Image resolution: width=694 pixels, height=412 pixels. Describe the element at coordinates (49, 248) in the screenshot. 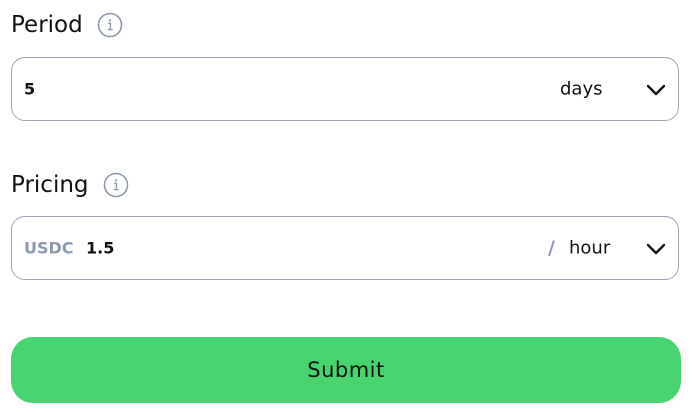

I see `currency-label: USDC` at that location.